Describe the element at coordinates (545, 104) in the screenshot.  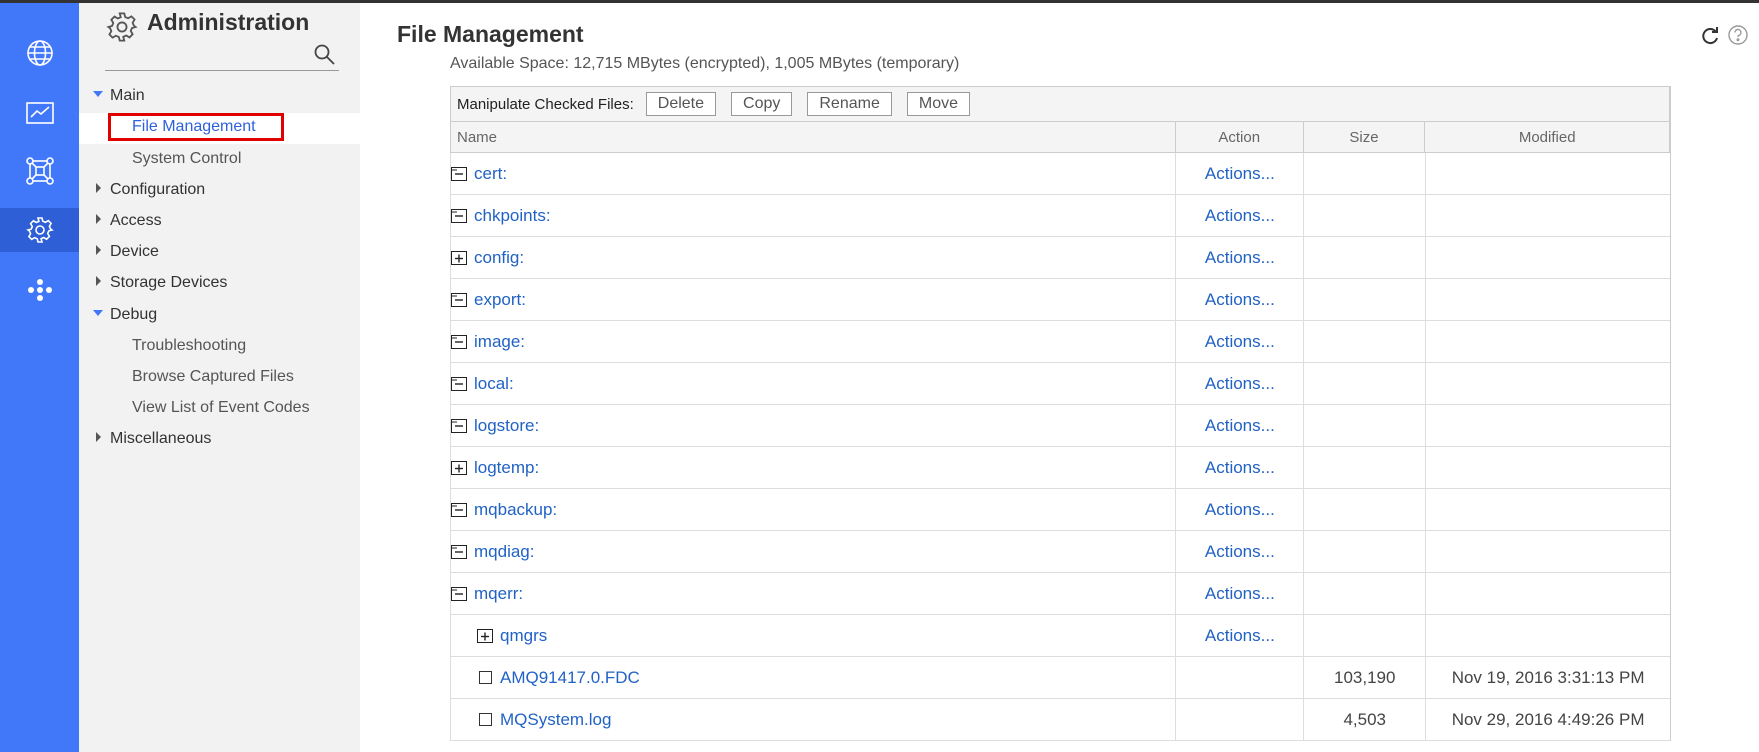
I see `toolbar-label: Manipulate Checked Files:` at that location.